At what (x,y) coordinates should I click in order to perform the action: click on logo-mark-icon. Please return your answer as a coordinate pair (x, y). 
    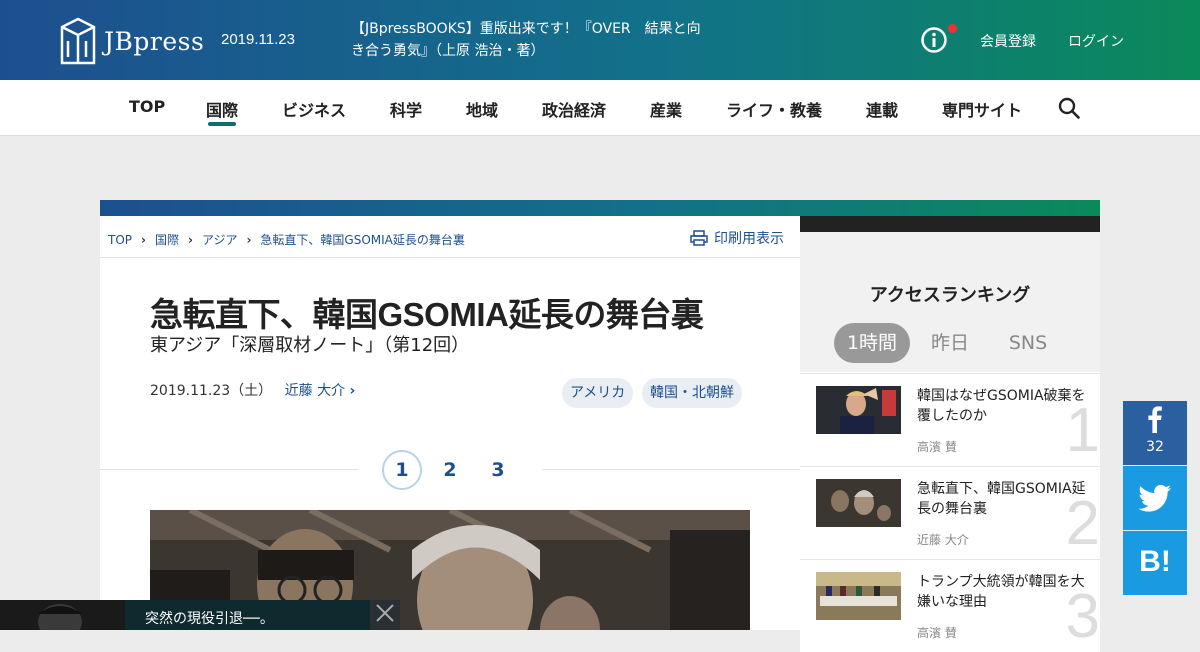
    Looking at the image, I should click on (78, 41).